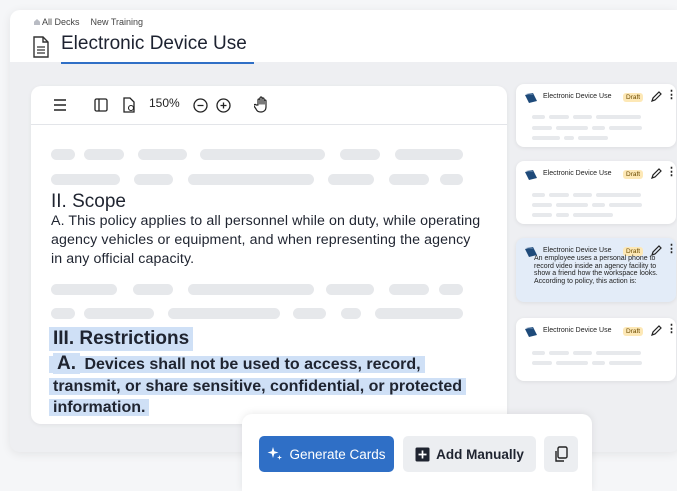 This screenshot has width=677, height=491. I want to click on action-bar: Generate Cards Add Manually, so click(417, 452).